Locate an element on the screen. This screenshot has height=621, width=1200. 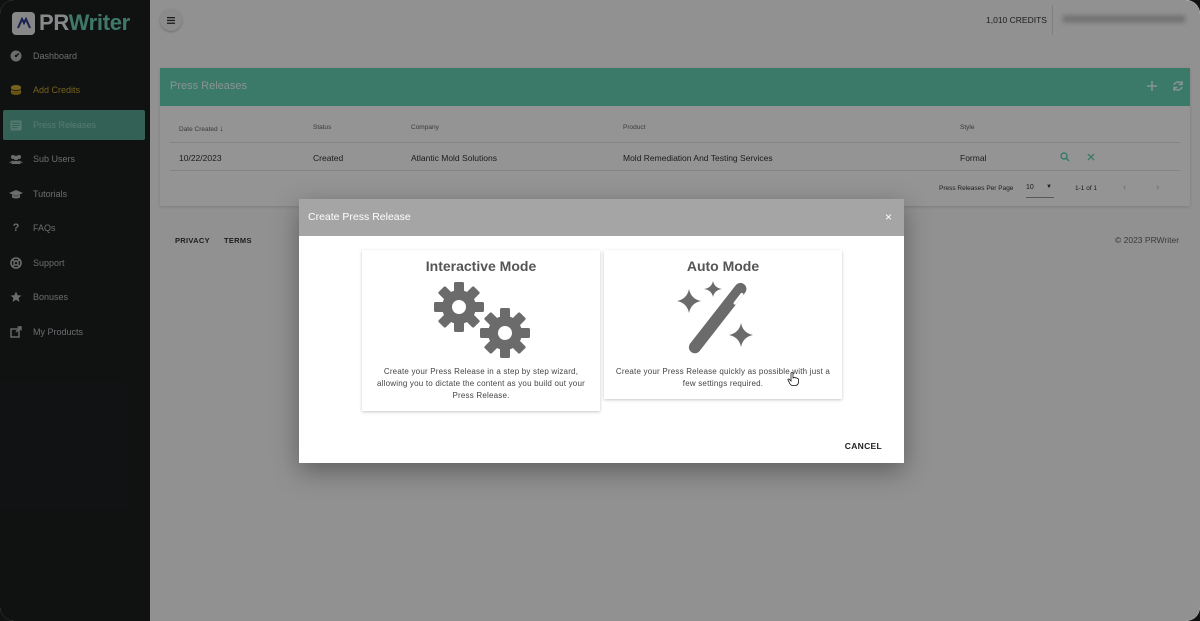
magic-wand-icon is located at coordinates (723, 321).